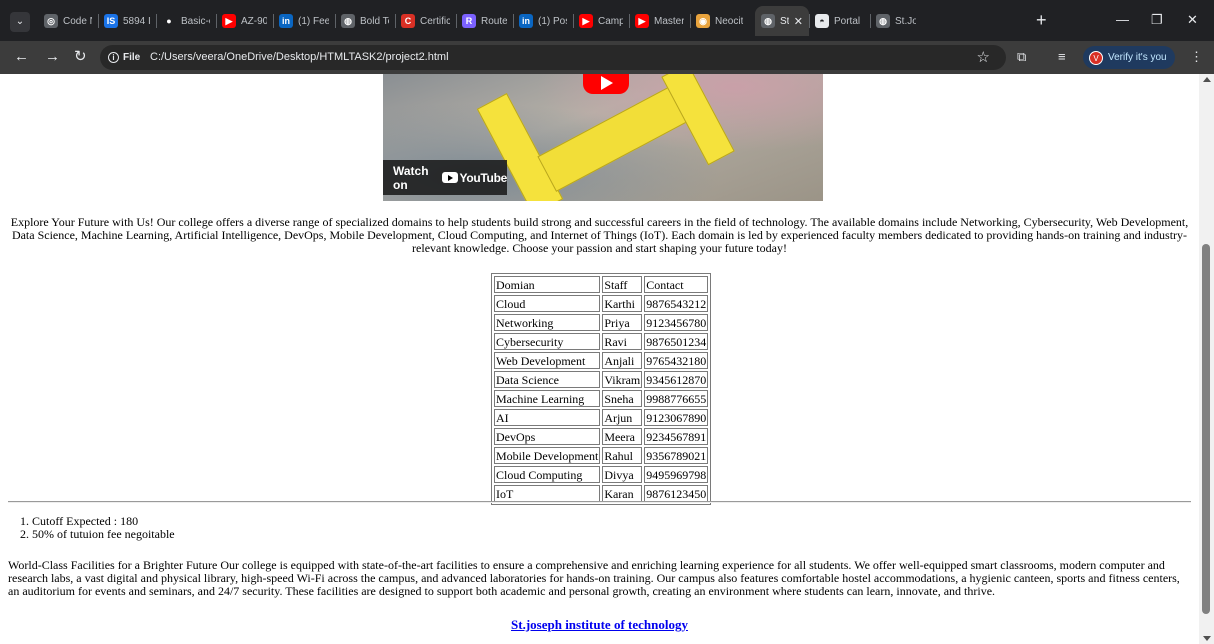 The image size is (1214, 644). Describe the element at coordinates (669, 21) in the screenshot. I see `tab-title: Master` at that location.